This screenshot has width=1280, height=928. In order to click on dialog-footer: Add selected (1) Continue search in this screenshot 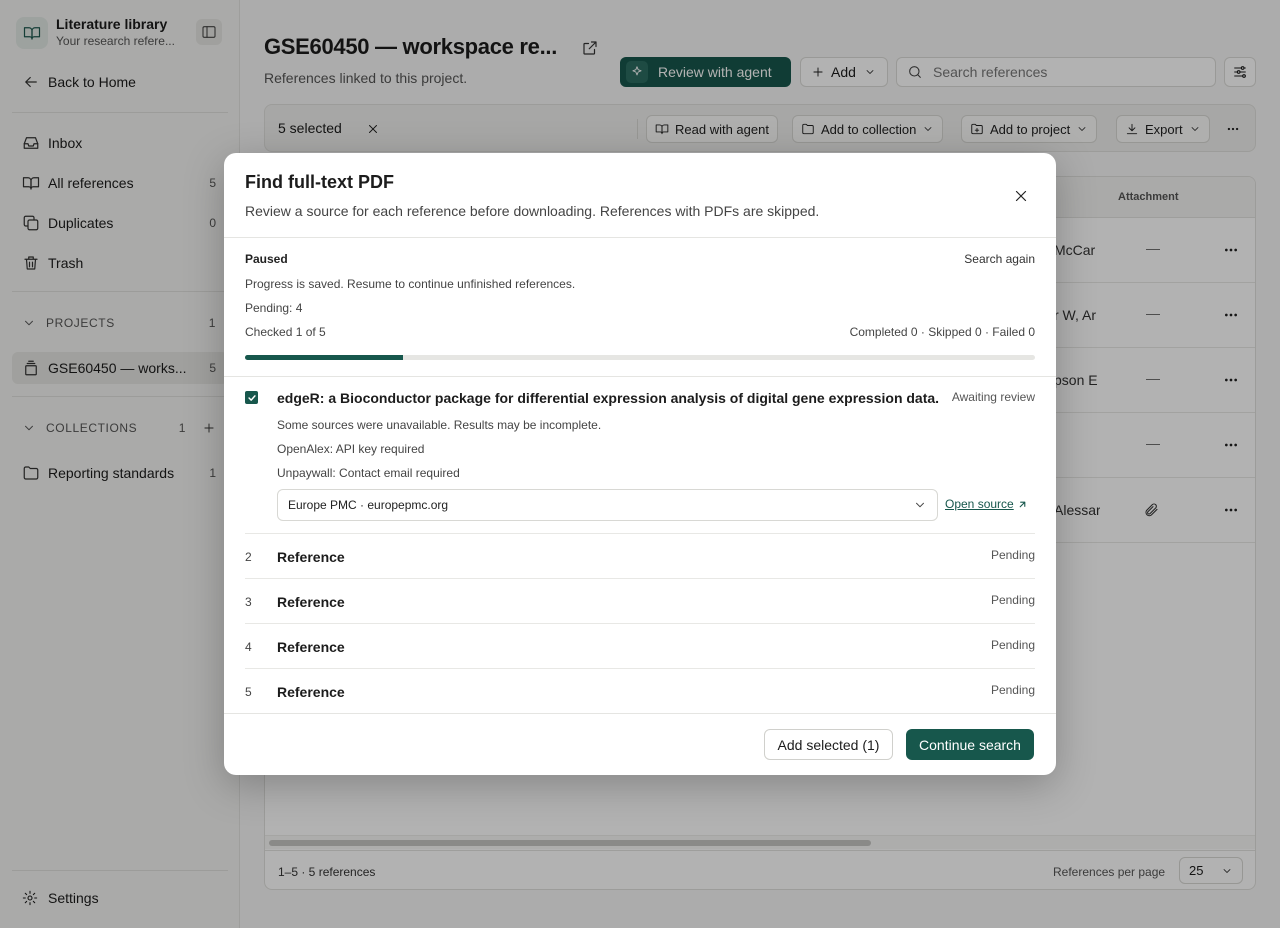, I will do `click(640, 744)`.